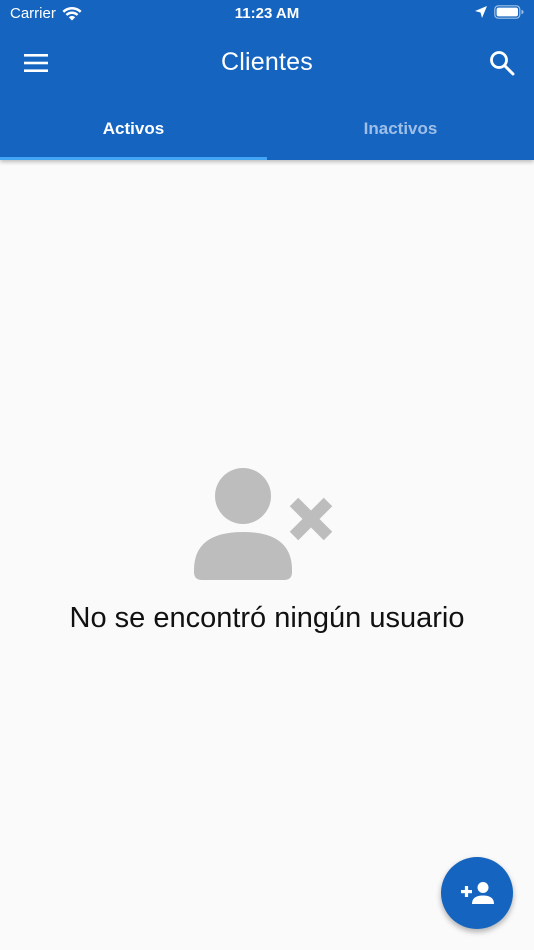 The height and width of the screenshot is (950, 534). I want to click on tab-inactivos: Inactivos, so click(400, 130).